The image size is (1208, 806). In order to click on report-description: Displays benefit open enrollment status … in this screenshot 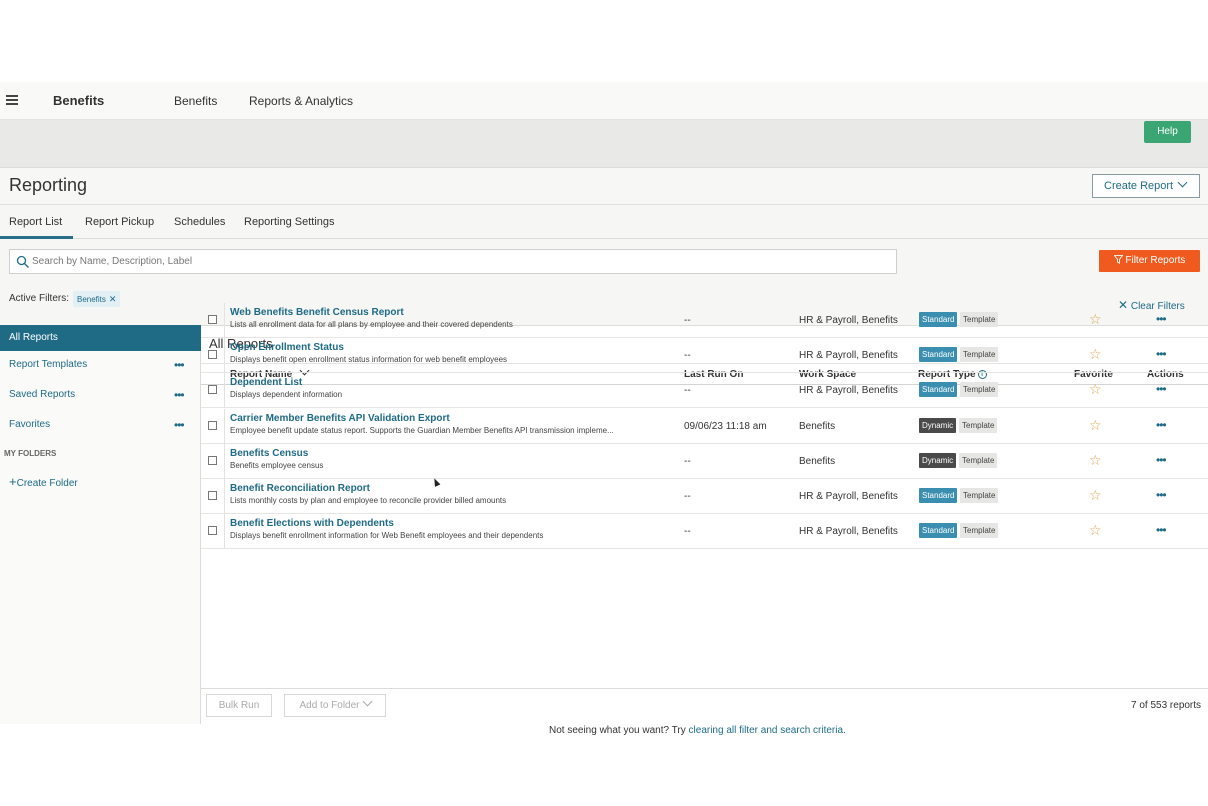, I will do `click(369, 360)`.